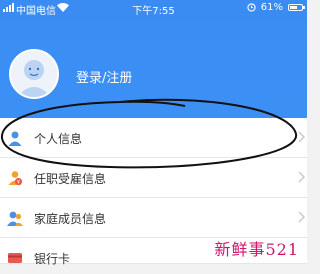 The height and width of the screenshot is (274, 320). What do you see at coordinates (70, 179) in the screenshot?
I see `menu-item-label: 任职受雇信息` at bounding box center [70, 179].